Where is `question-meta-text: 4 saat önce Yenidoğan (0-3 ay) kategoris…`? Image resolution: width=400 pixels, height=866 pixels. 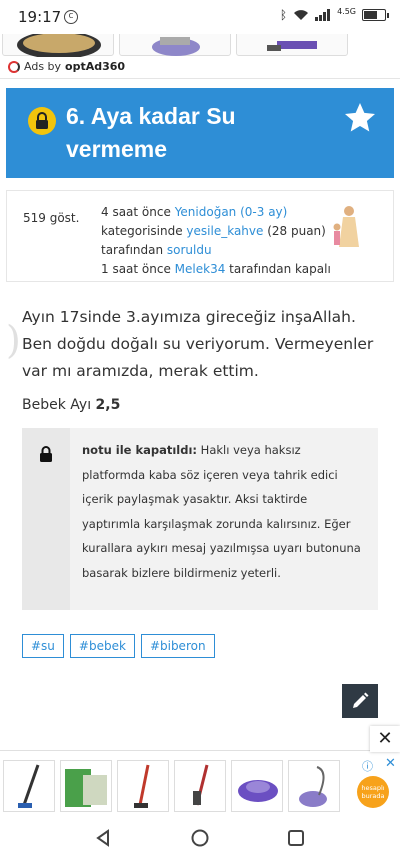
question-meta-text: 4 saat önce Yenidoğan (0-3 ay) kategoris… is located at coordinates (216, 240).